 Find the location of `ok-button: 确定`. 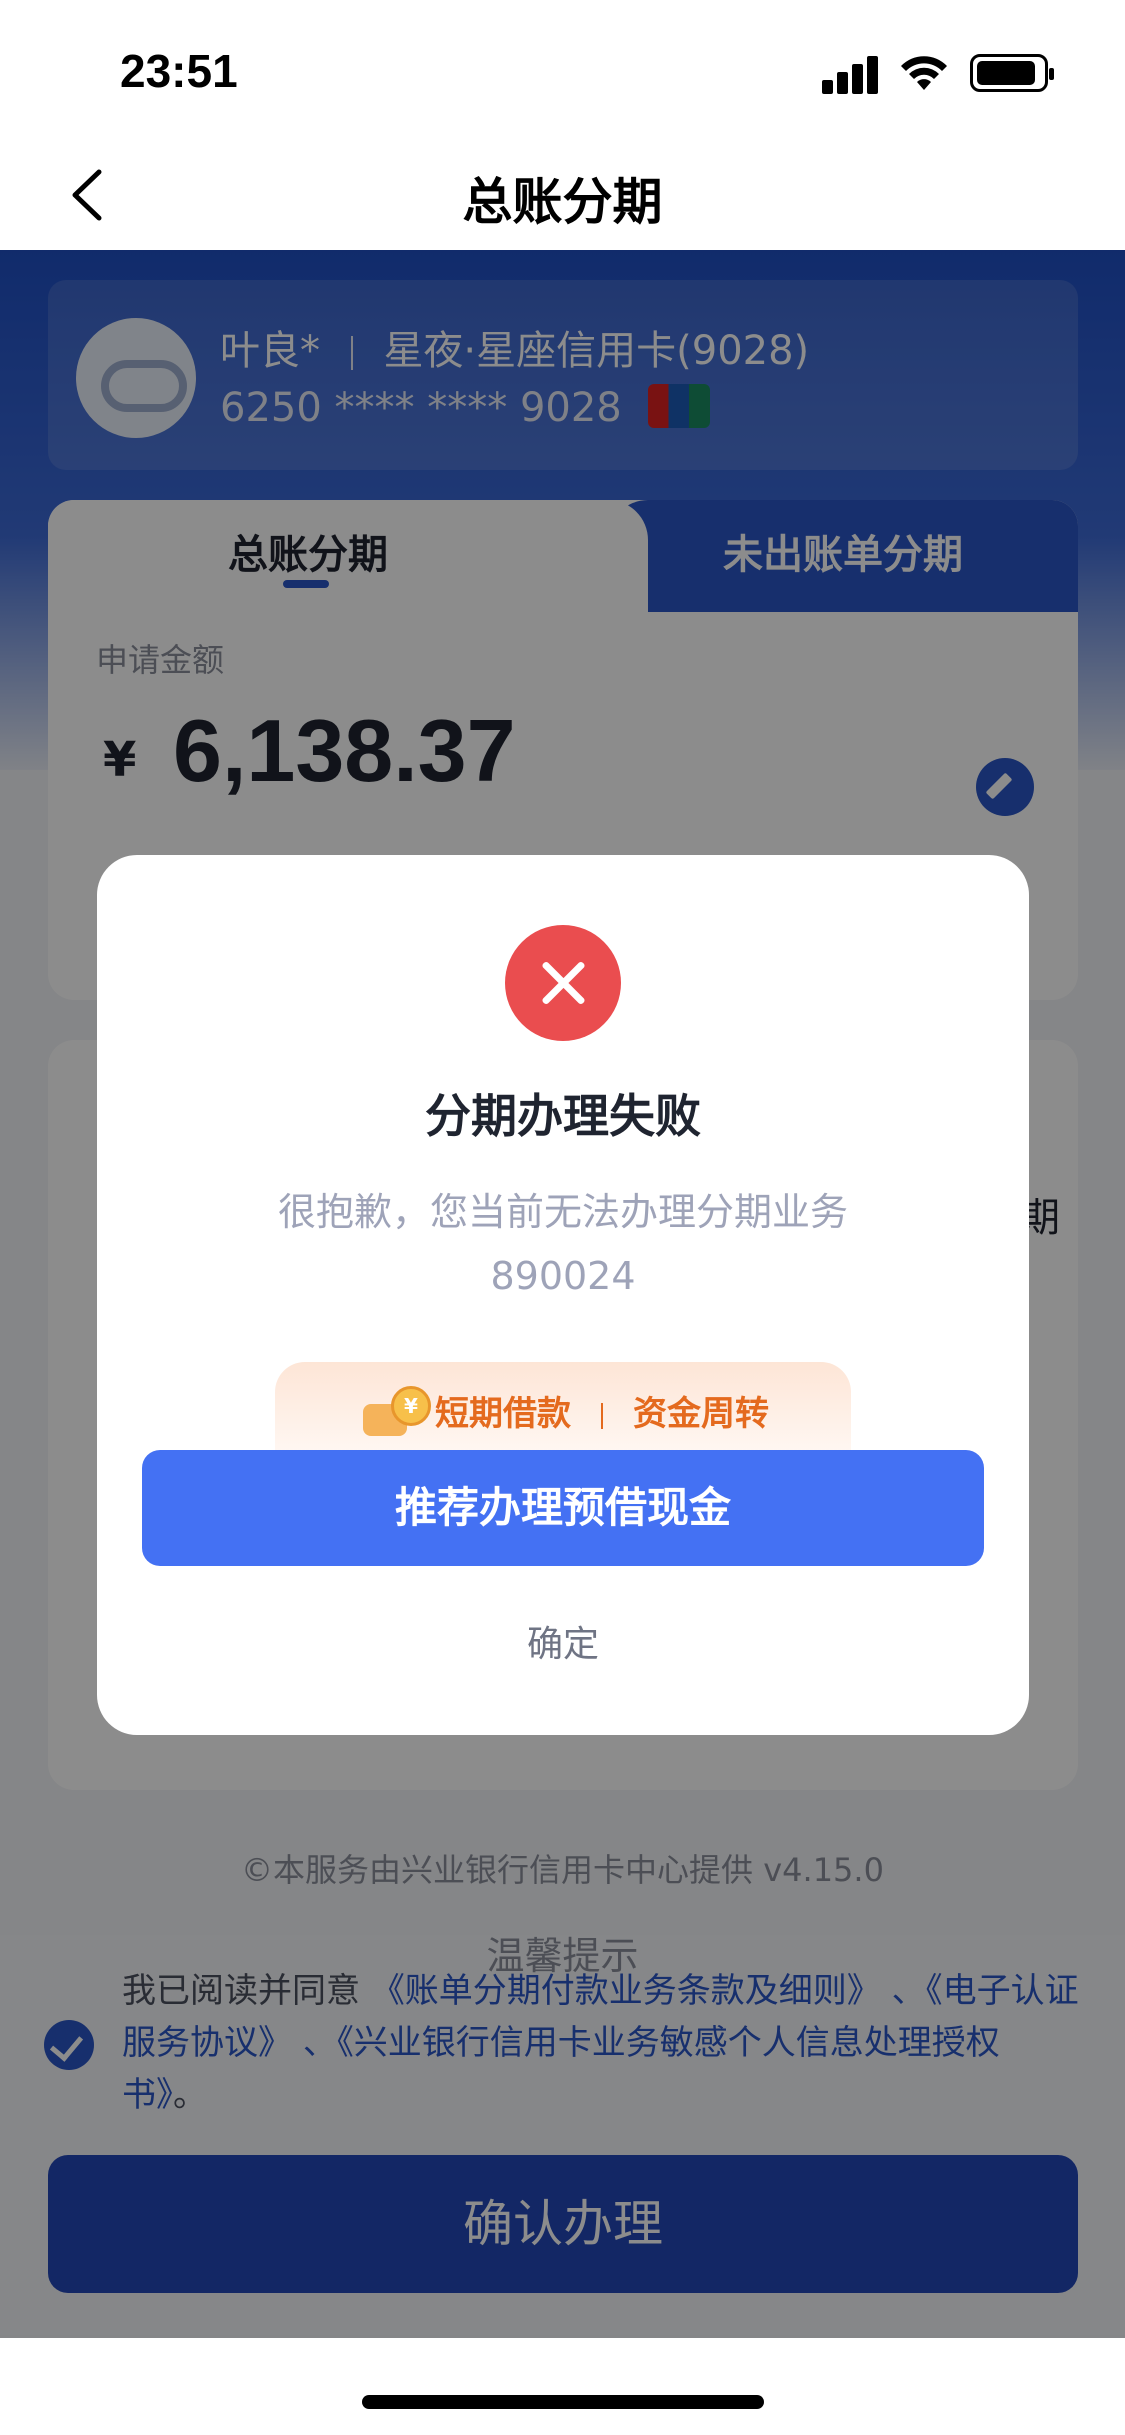

ok-button: 确定 is located at coordinates (563, 1641).